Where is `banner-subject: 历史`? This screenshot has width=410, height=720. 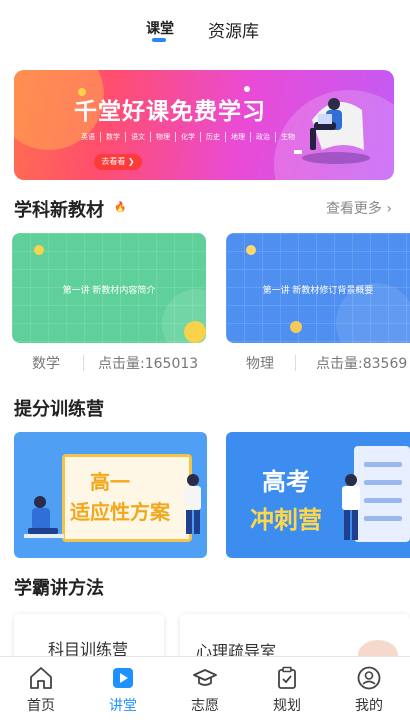
banner-subject: 历史 is located at coordinates (213, 137).